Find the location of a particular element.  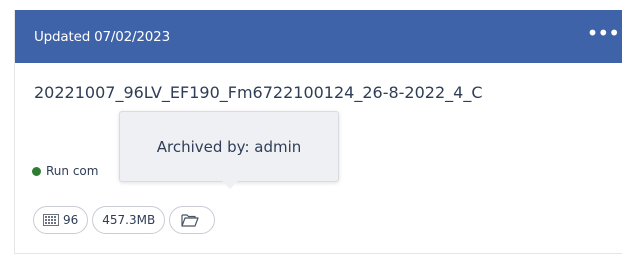

samples-tag: 96 is located at coordinates (61, 220).